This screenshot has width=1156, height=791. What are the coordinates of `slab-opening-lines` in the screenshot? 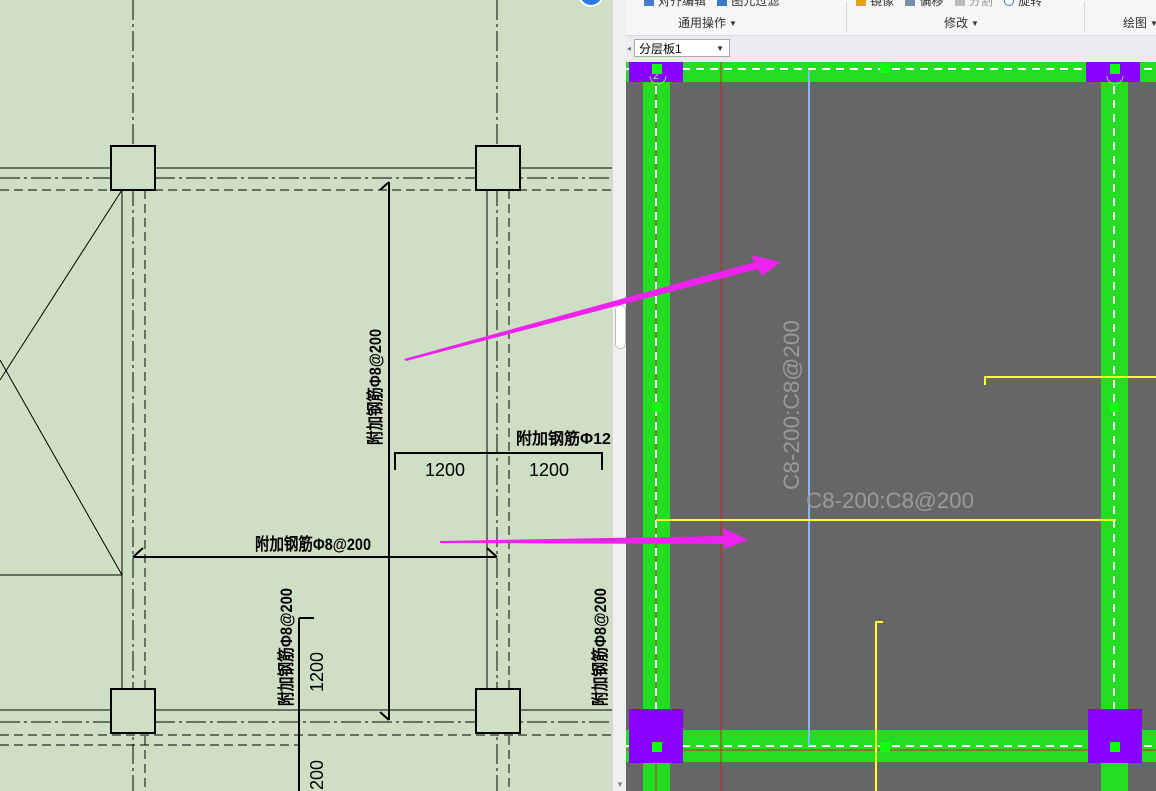 It's located at (61, 382).